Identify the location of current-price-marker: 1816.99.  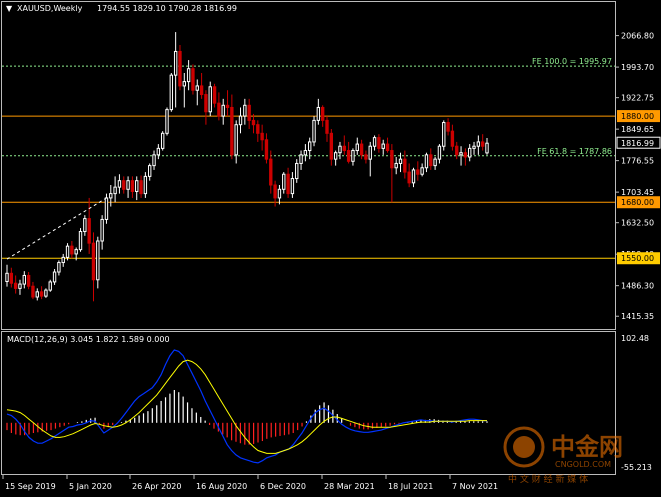
(638, 142).